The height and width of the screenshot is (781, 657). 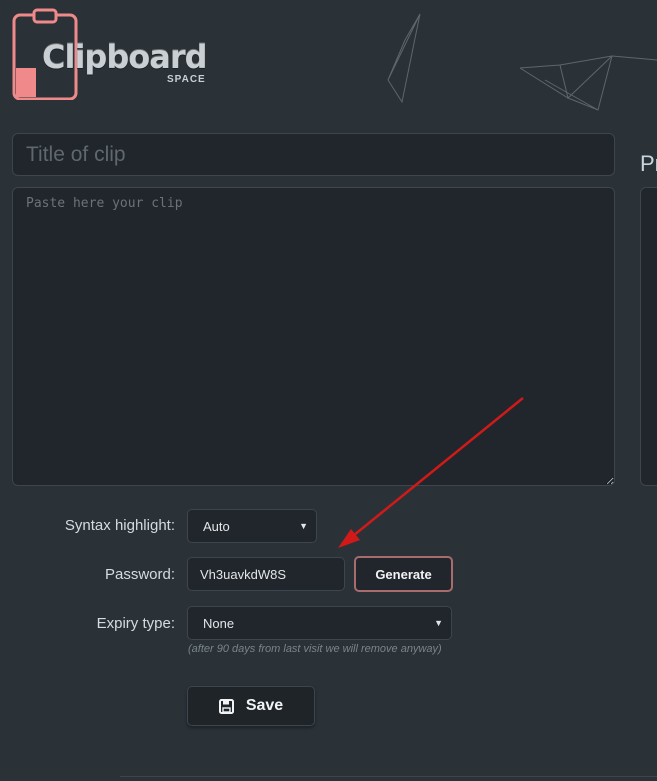 I want to click on save-button: Save, so click(x=251, y=706).